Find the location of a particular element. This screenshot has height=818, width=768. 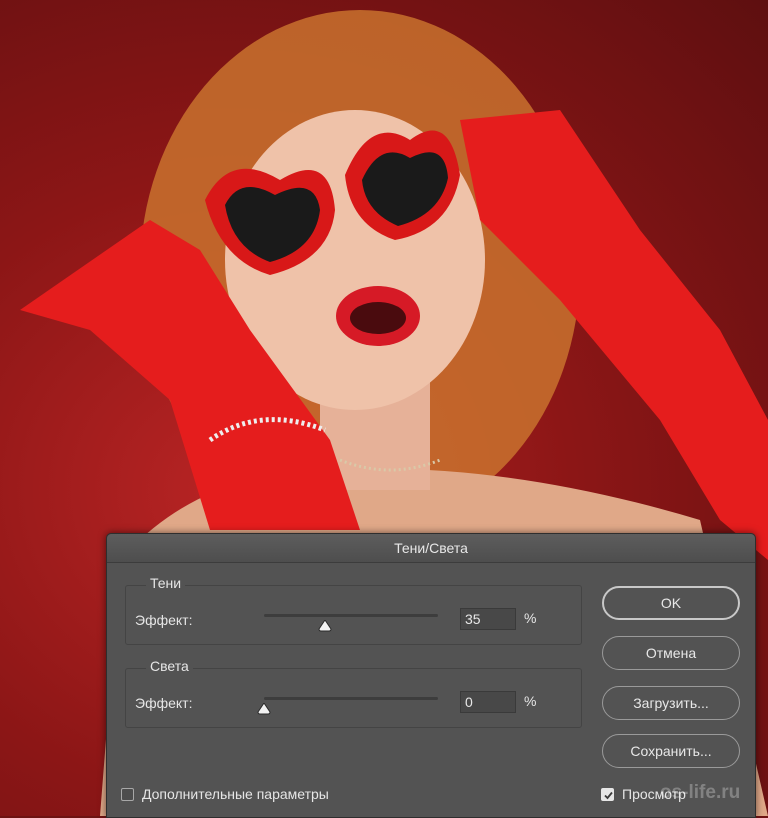

checkmark-icon is located at coordinates (608, 795).